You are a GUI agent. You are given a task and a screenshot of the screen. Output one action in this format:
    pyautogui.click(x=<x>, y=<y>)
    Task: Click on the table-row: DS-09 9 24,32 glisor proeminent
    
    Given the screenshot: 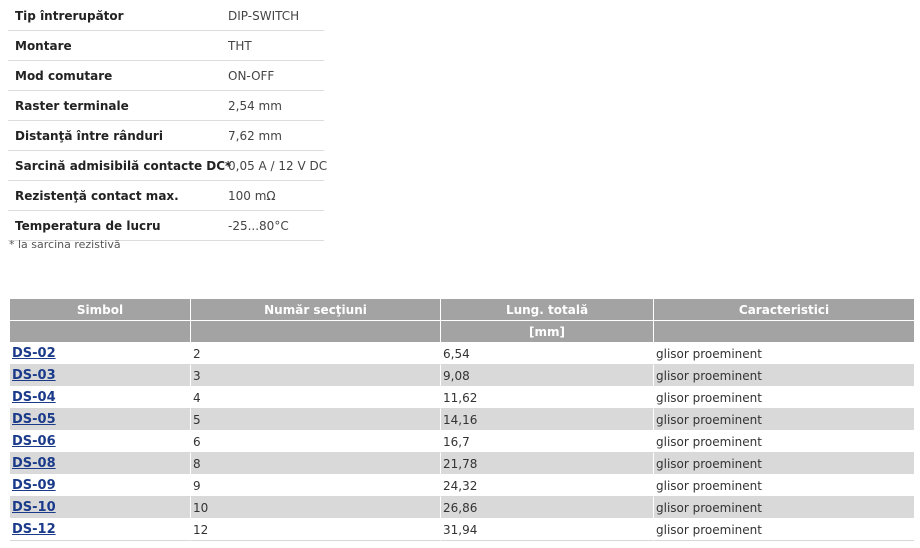 What is the action you would take?
    pyautogui.click(x=462, y=486)
    